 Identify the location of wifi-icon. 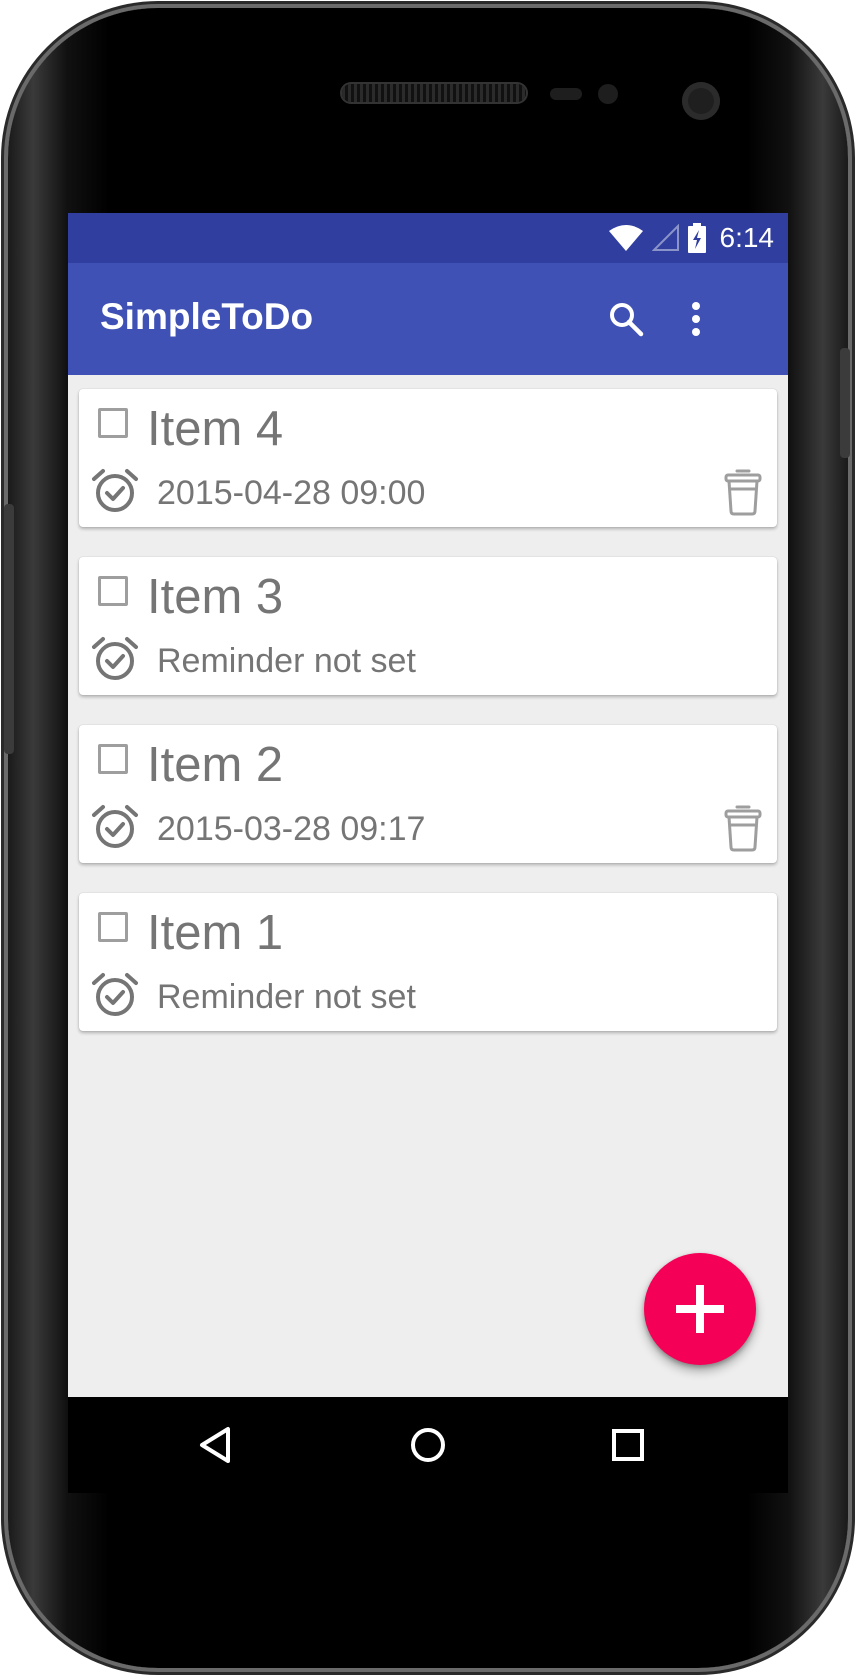
(625, 238).